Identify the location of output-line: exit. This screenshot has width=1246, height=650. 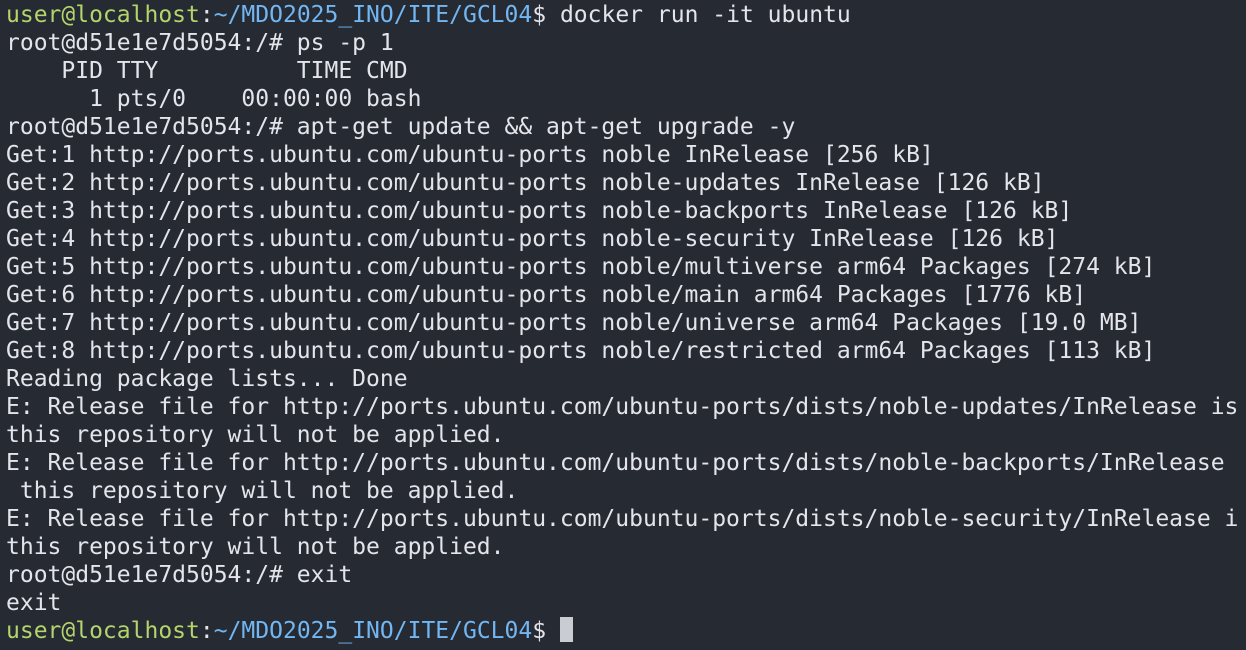
(34, 603).